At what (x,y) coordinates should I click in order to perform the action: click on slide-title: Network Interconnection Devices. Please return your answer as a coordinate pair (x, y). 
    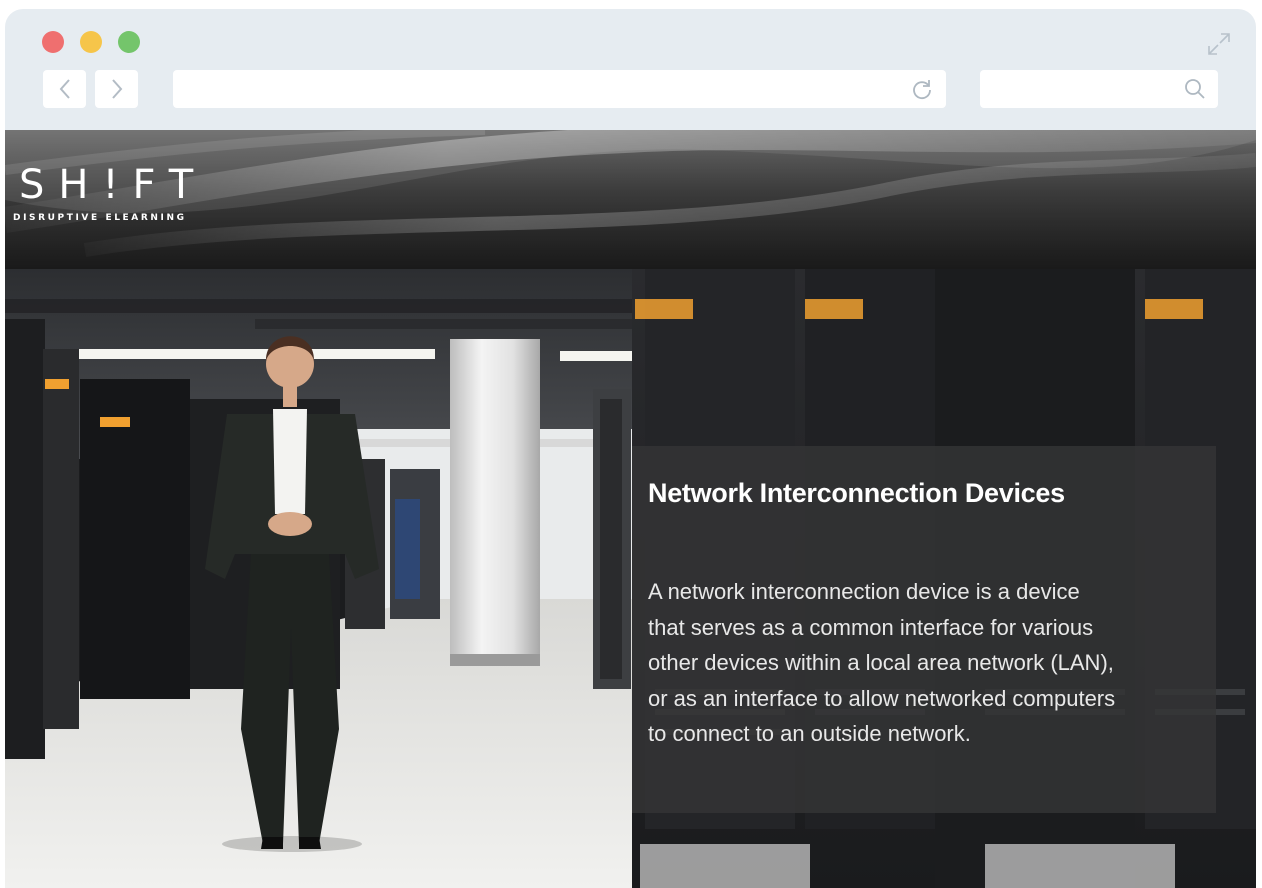
    Looking at the image, I should click on (856, 493).